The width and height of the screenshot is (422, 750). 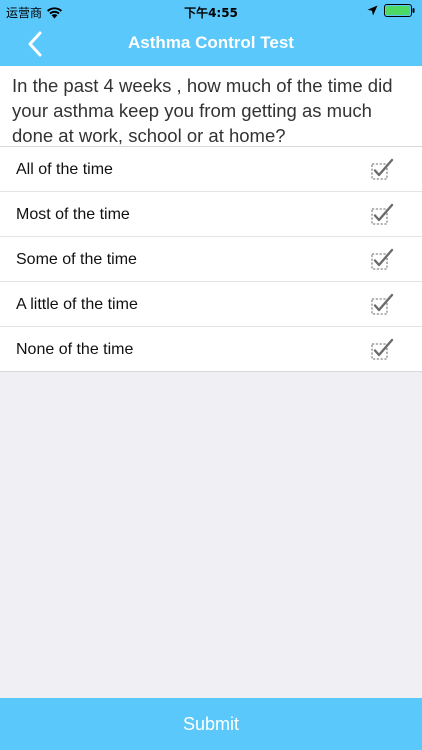 I want to click on page-title: Asthma Control Test, so click(x=211, y=42).